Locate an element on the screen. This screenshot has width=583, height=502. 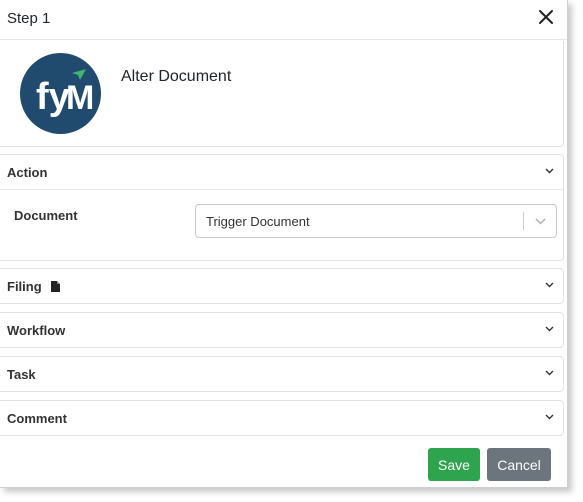
document-select-value: Trigger Document is located at coordinates (258, 221).